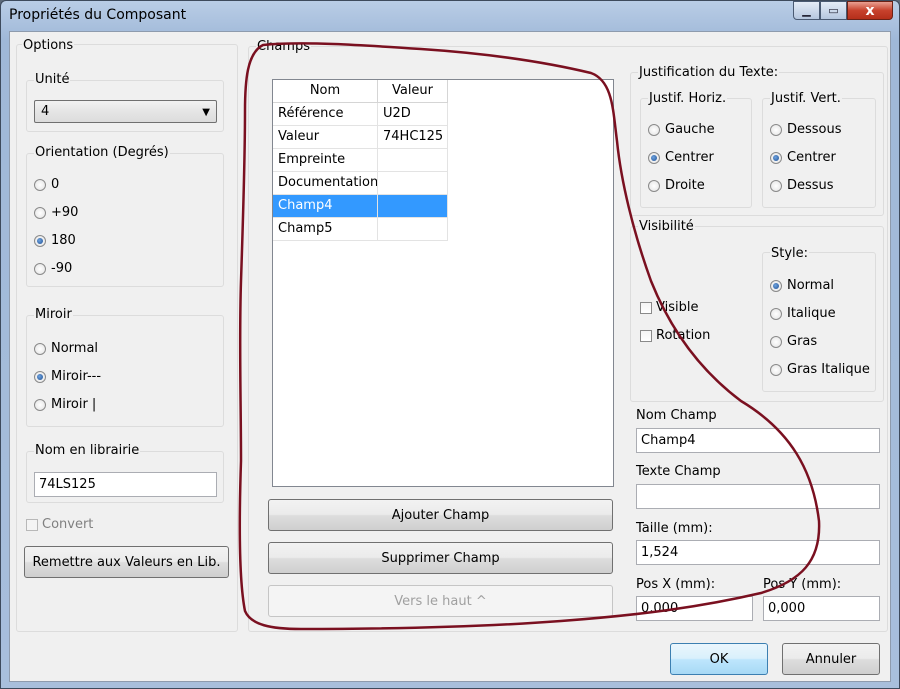  What do you see at coordinates (681, 130) in the screenshot?
I see `justify-left-radio: Gauche` at bounding box center [681, 130].